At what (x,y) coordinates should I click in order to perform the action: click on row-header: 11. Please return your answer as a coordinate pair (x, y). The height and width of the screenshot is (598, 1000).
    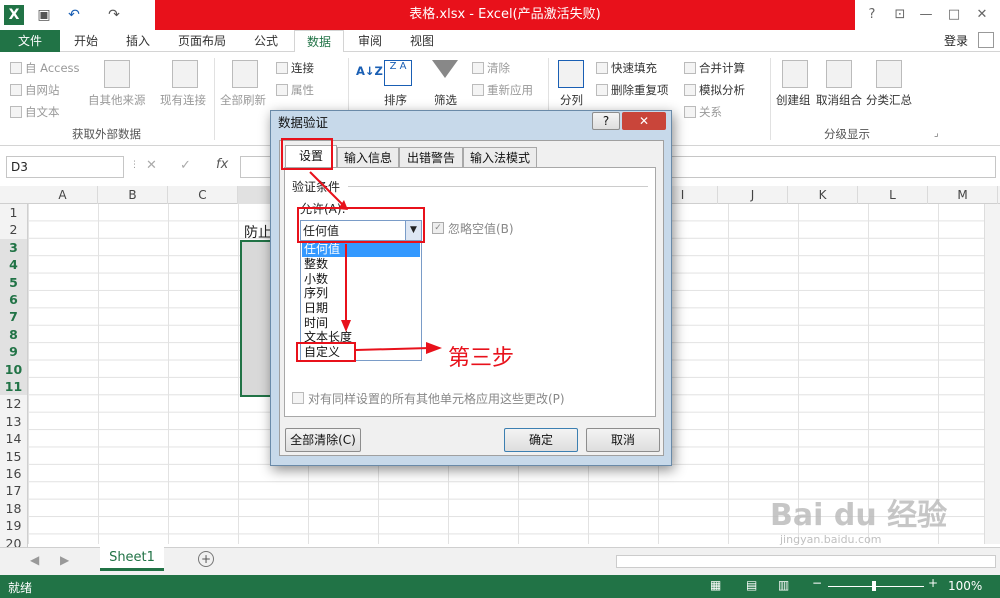
    Looking at the image, I should click on (14, 387).